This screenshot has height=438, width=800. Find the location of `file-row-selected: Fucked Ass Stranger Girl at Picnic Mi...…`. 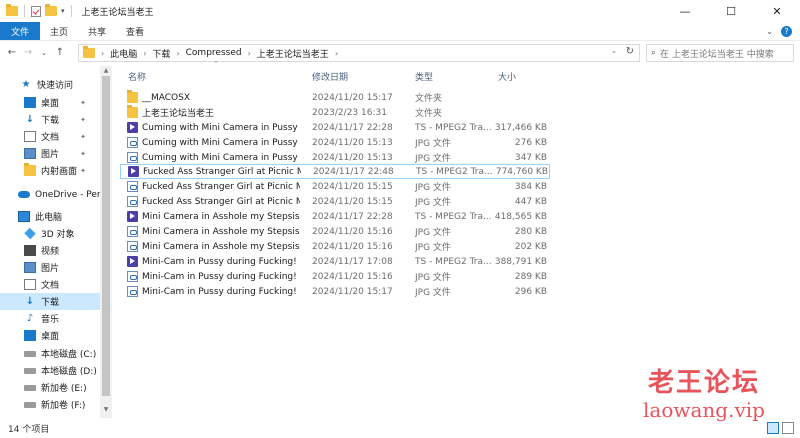

file-row-selected: Fucked Ass Stranger Girl at Picnic Mi...… is located at coordinates (335, 171).